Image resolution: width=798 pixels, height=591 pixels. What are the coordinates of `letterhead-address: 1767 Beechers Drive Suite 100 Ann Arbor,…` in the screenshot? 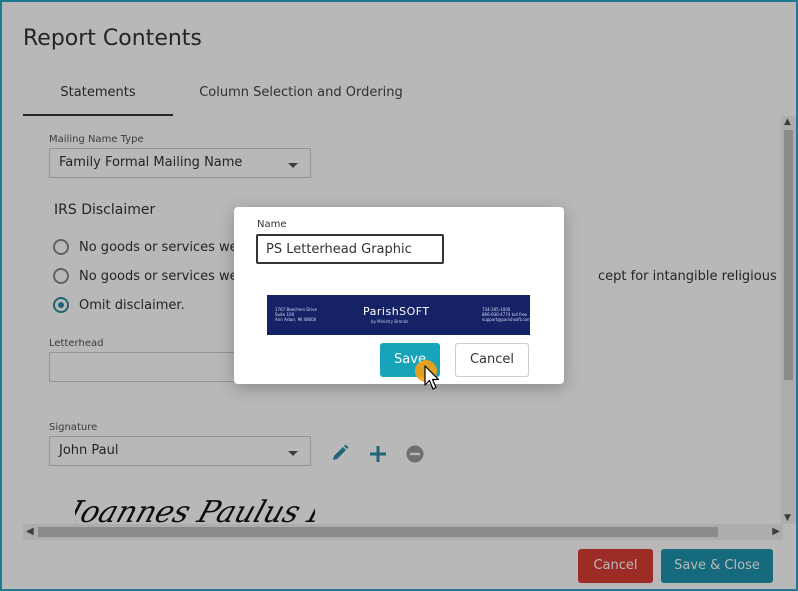 It's located at (296, 314).